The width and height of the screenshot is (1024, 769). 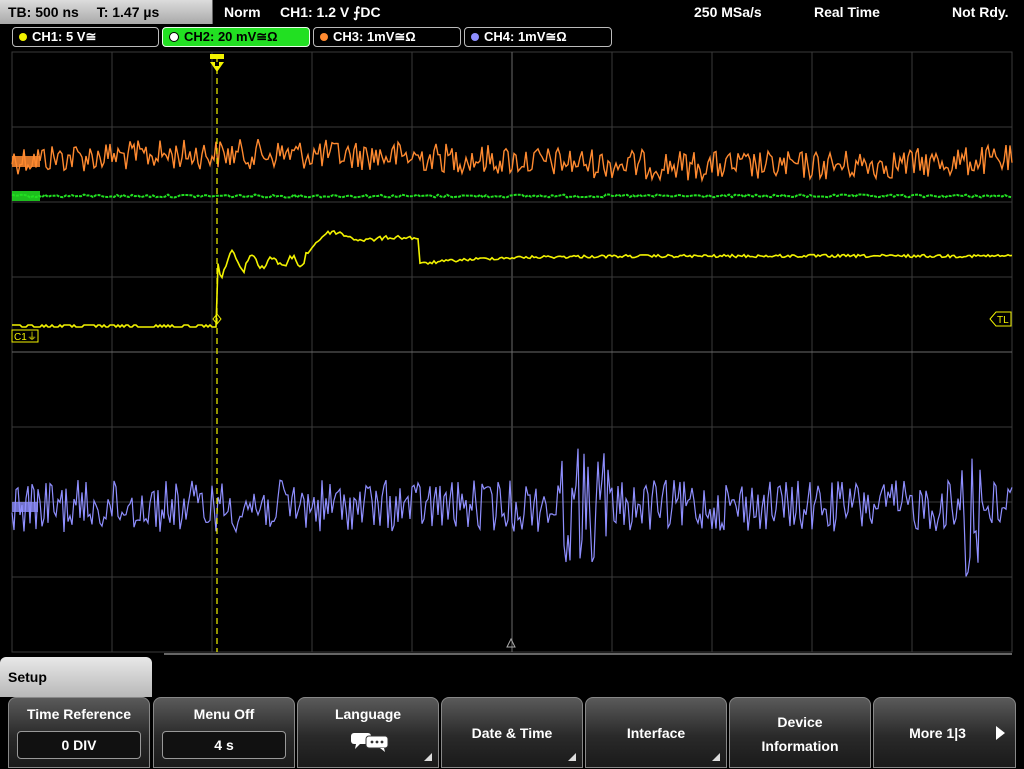 I want to click on menu-off-label: Menu Off, so click(x=224, y=714).